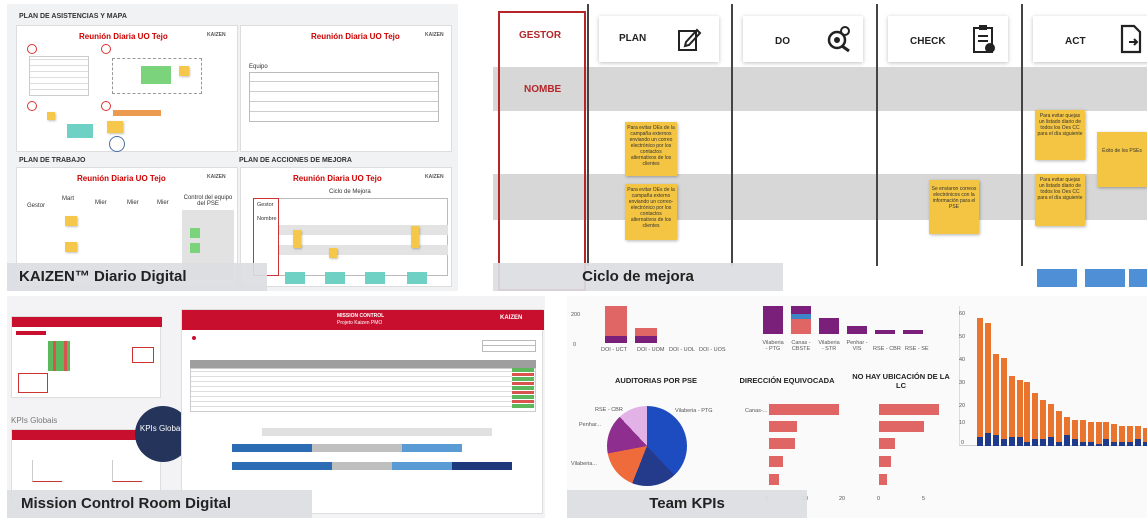 This screenshot has width=1147, height=518. Describe the element at coordinates (350, 192) in the screenshot. I see `ciclo-label: Ciclo de Mejora` at that location.